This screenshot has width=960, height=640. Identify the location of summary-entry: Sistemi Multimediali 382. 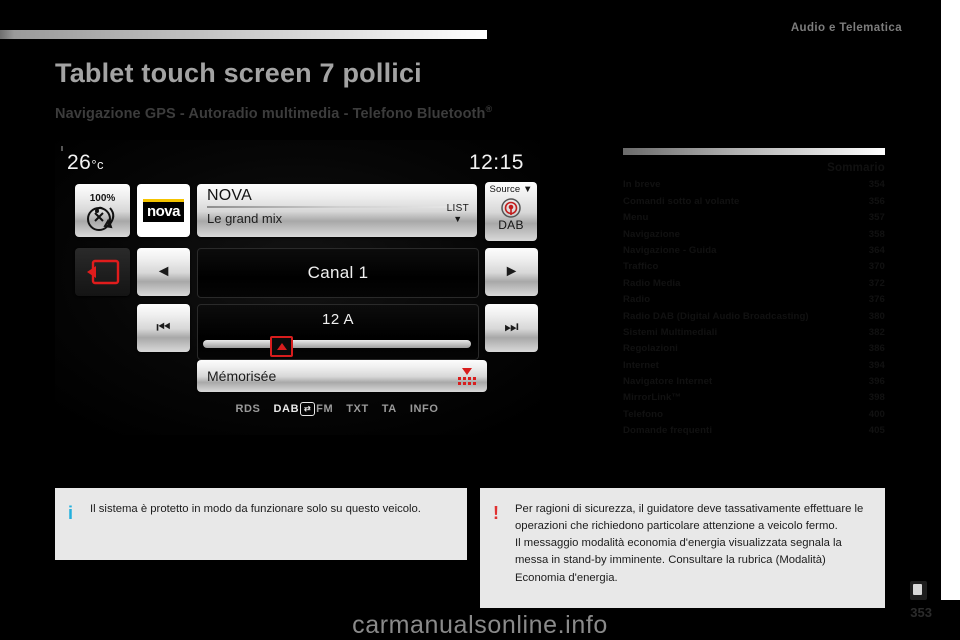
(754, 332).